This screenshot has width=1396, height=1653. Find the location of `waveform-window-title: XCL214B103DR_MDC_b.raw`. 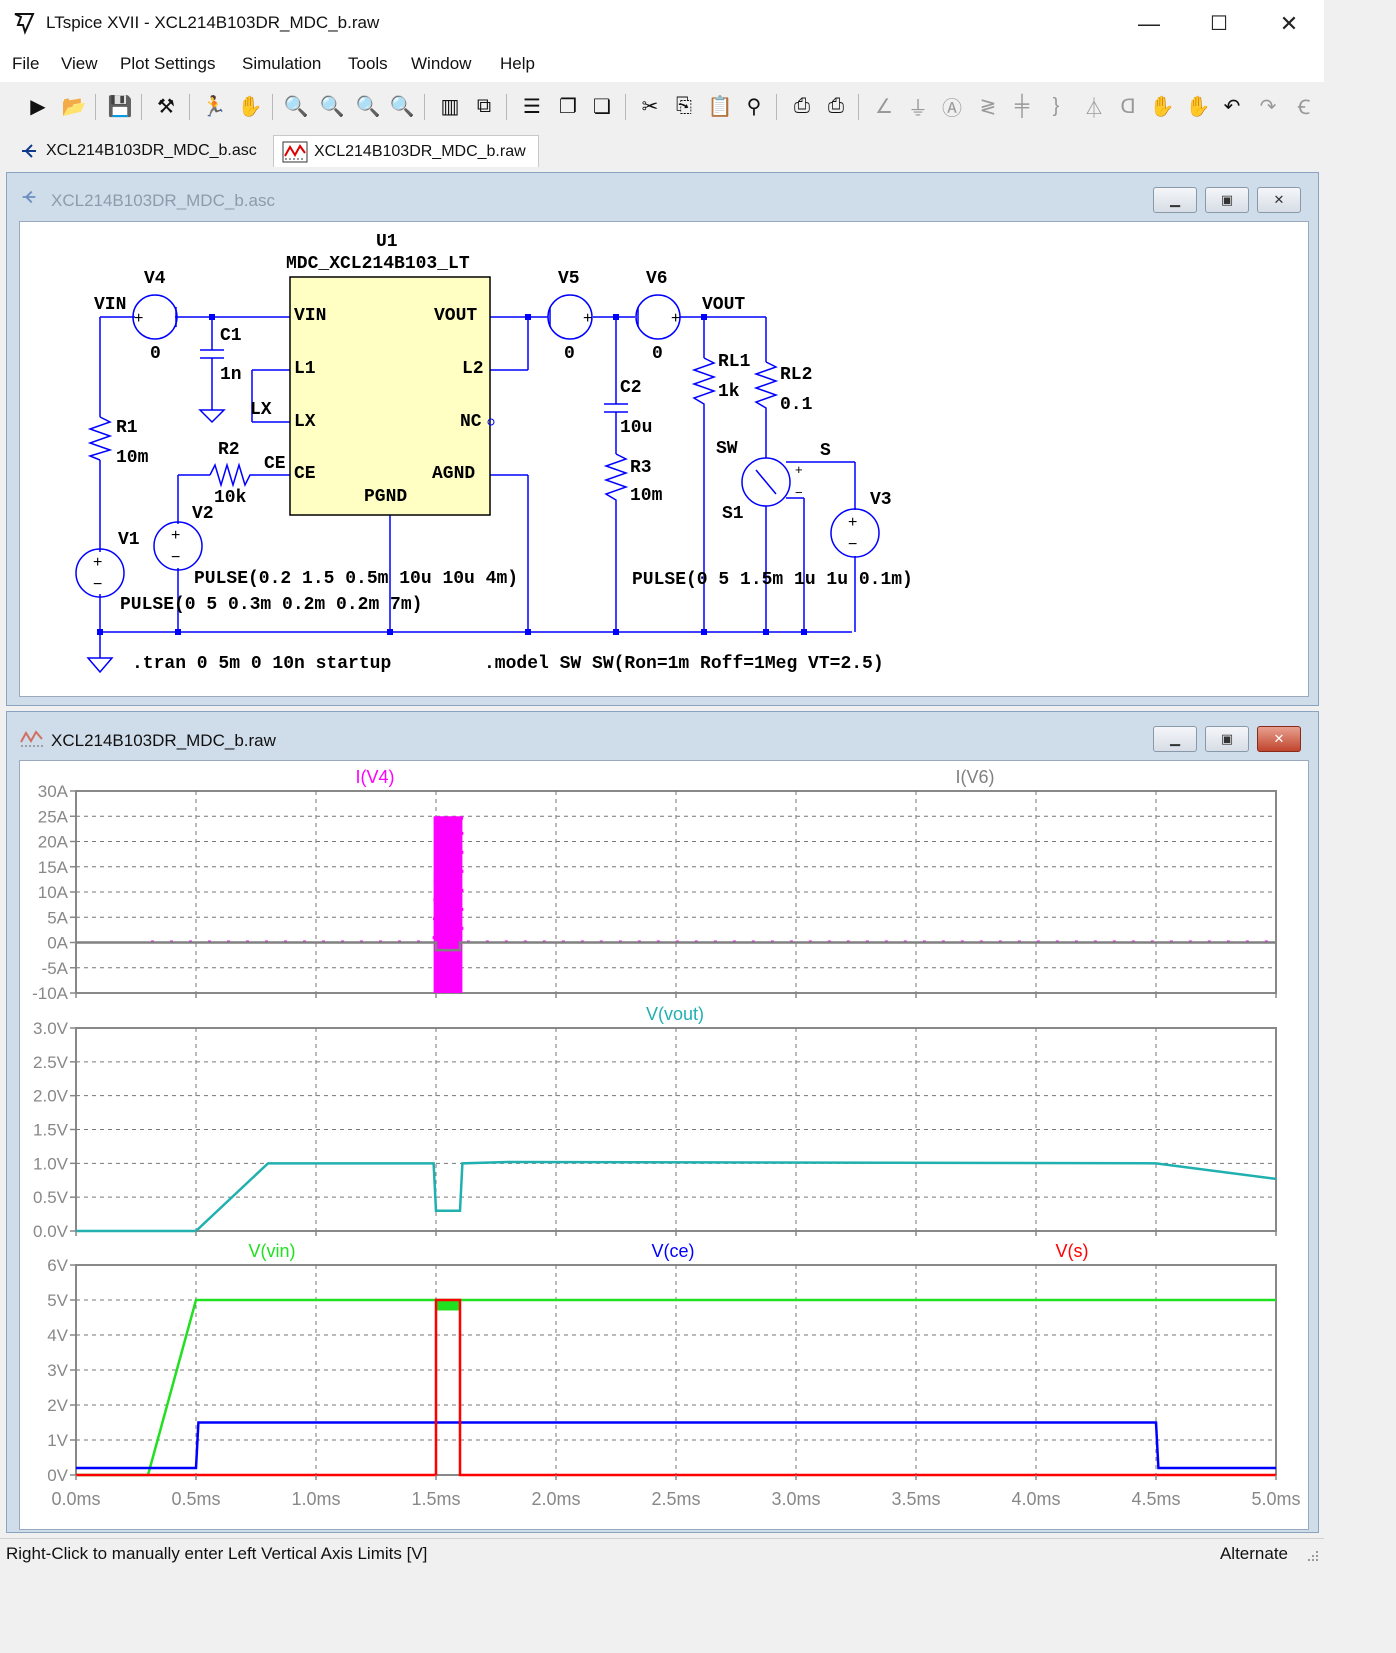

waveform-window-title: XCL214B103DR_MDC_b.raw is located at coordinates (163, 740).